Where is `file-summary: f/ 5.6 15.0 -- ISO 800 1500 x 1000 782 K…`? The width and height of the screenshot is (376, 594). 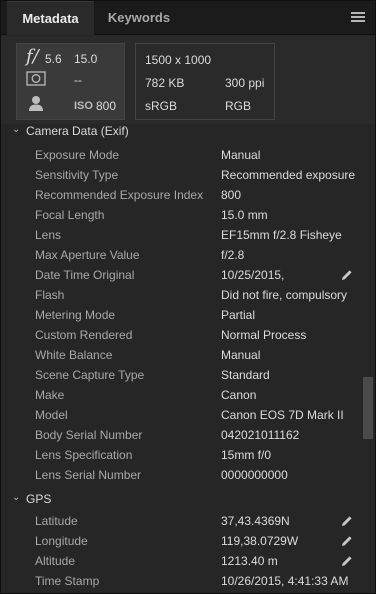 file-summary: f/ 5.6 15.0 -- ISO 800 1500 x 1000 782 K… is located at coordinates (188, 80).